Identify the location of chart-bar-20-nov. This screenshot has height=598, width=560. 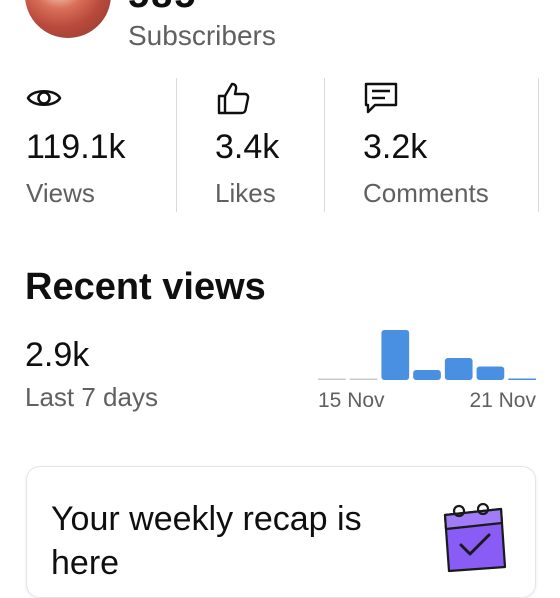
(490, 373).